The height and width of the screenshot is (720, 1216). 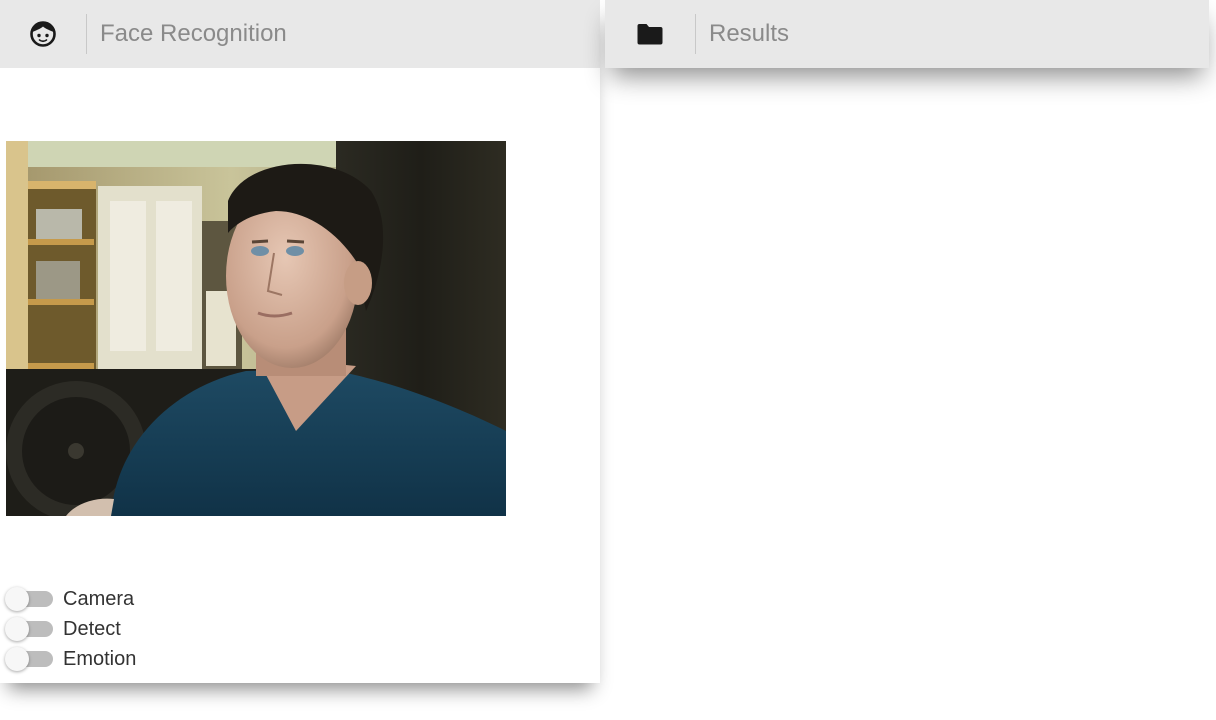 I want to click on panel-title: Face Recognition, so click(x=193, y=33).